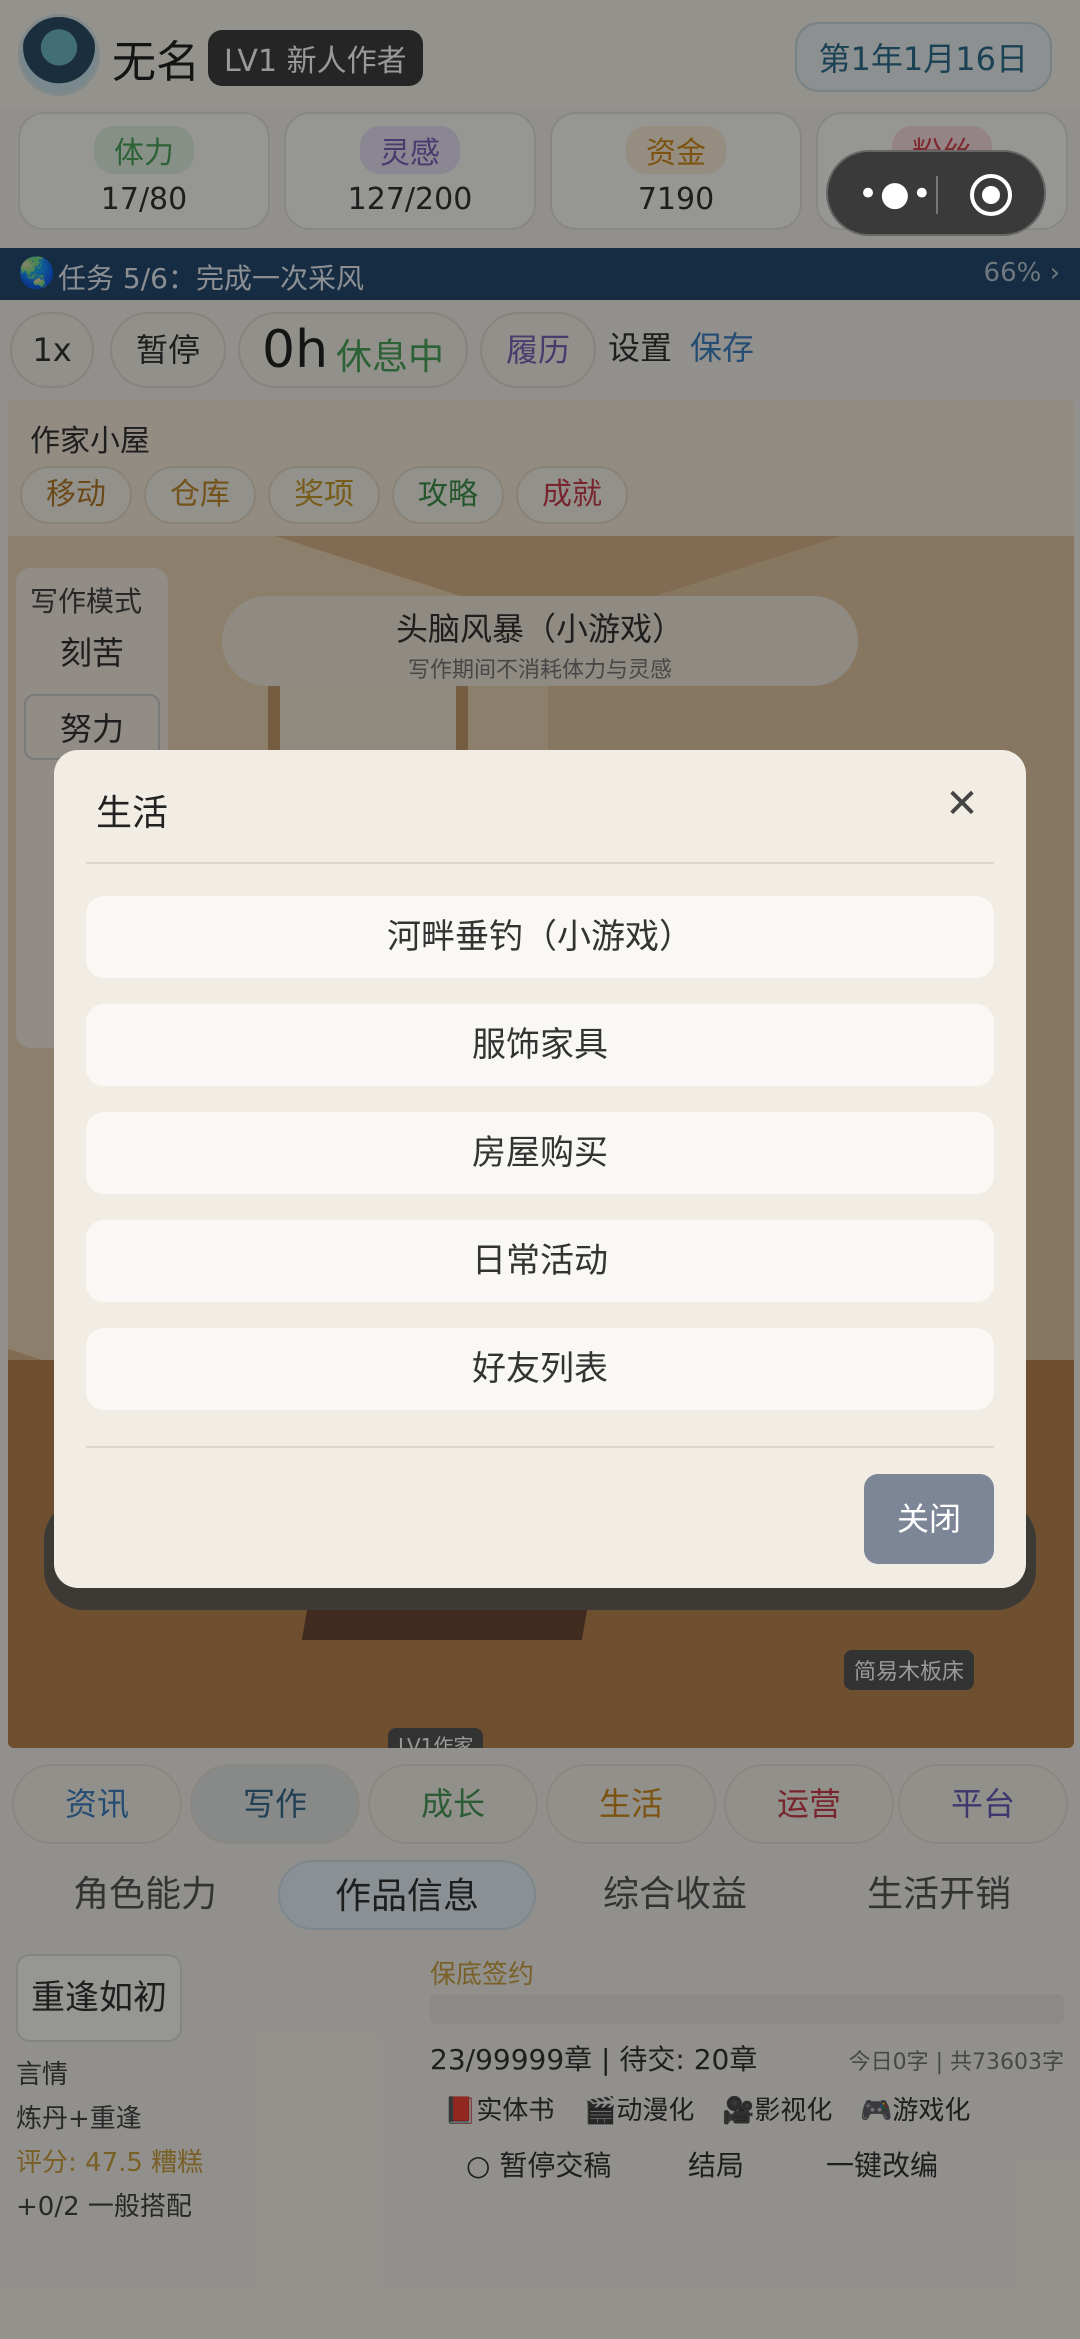  What do you see at coordinates (132, 813) in the screenshot?
I see `modal-title: 生活` at bounding box center [132, 813].